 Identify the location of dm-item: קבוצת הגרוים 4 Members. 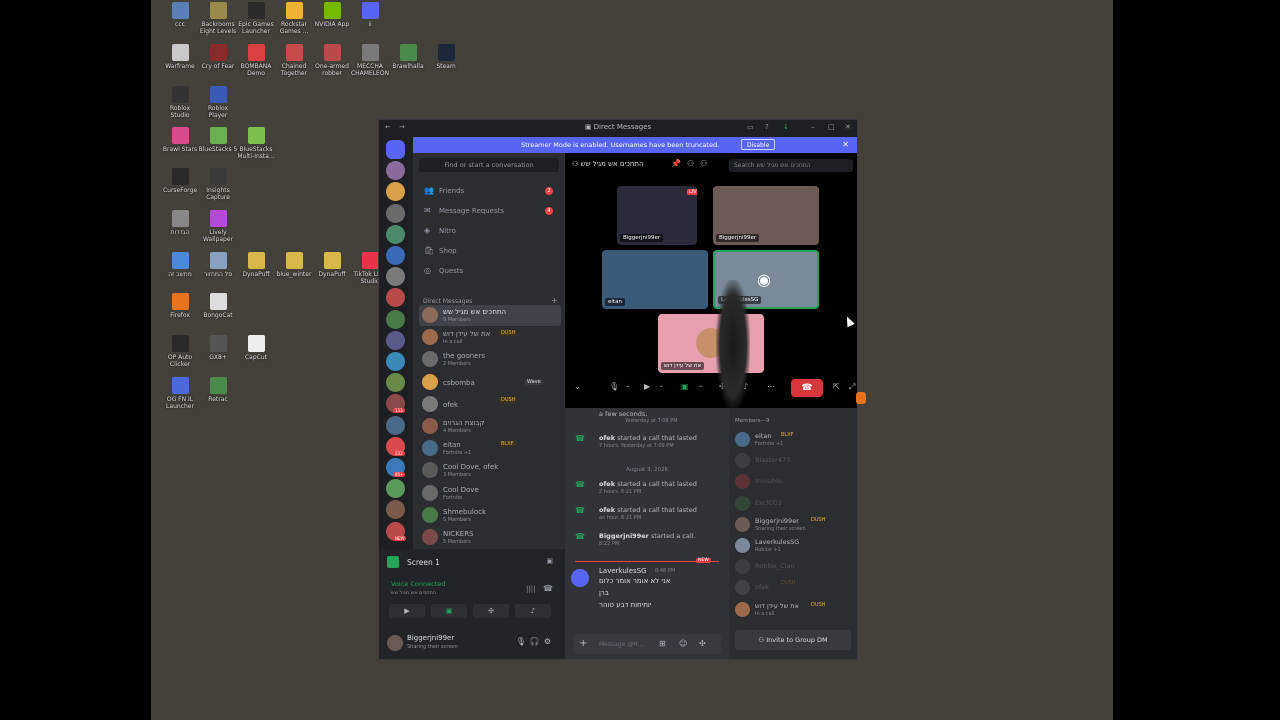
(490, 426).